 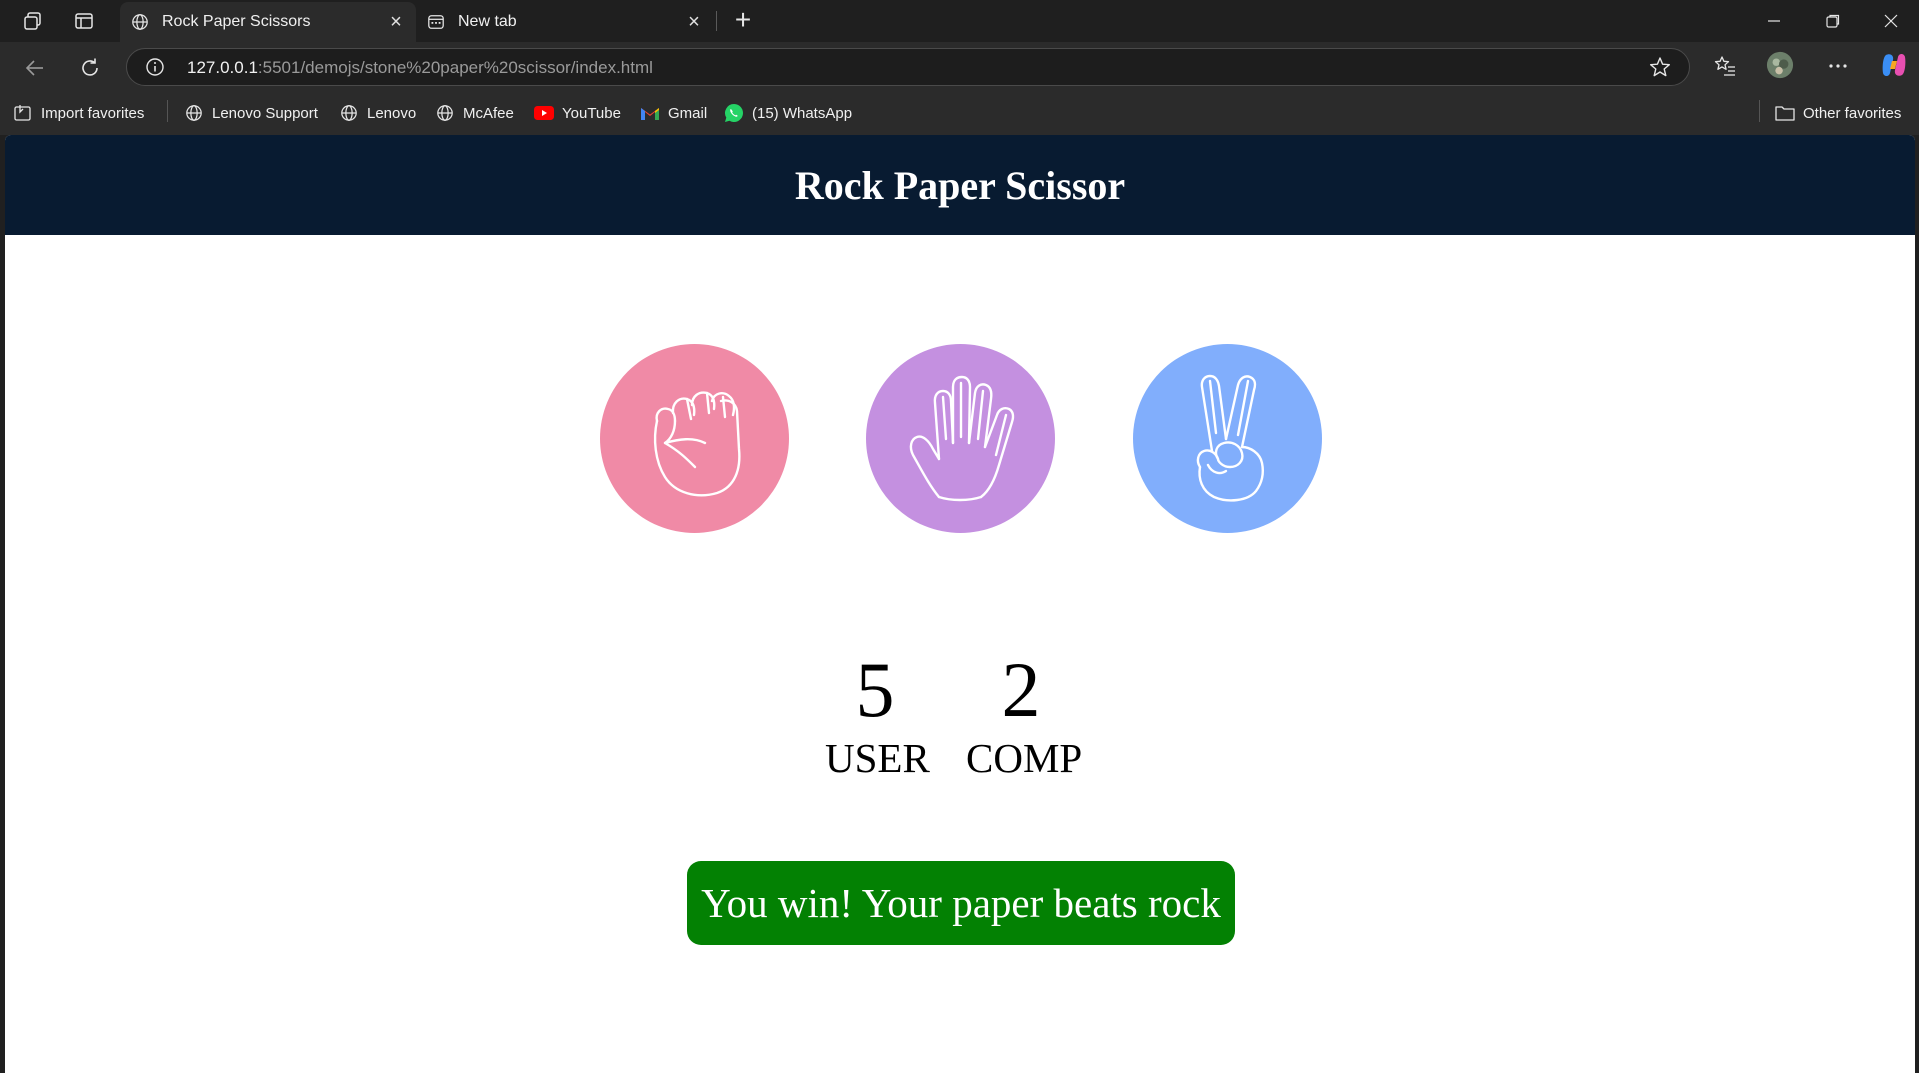 What do you see at coordinates (1891, 21) in the screenshot?
I see `close-window-icon` at bounding box center [1891, 21].